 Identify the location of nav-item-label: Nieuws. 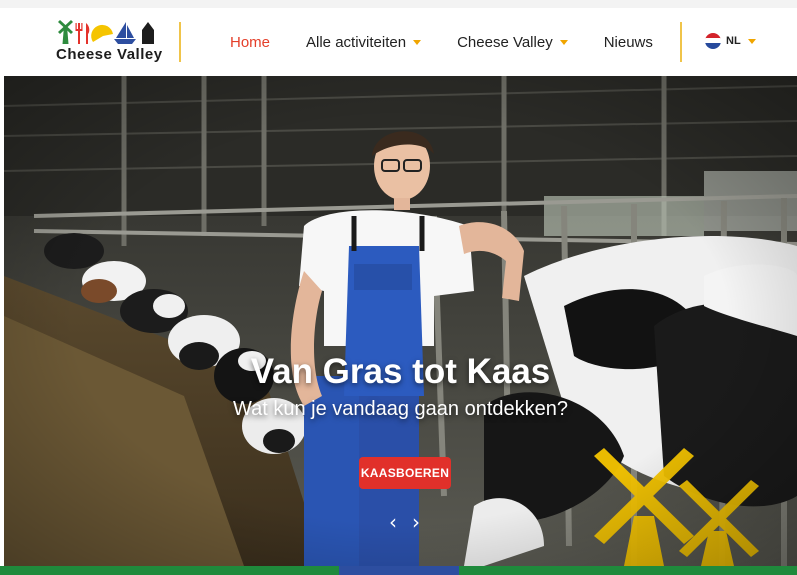
(628, 42).